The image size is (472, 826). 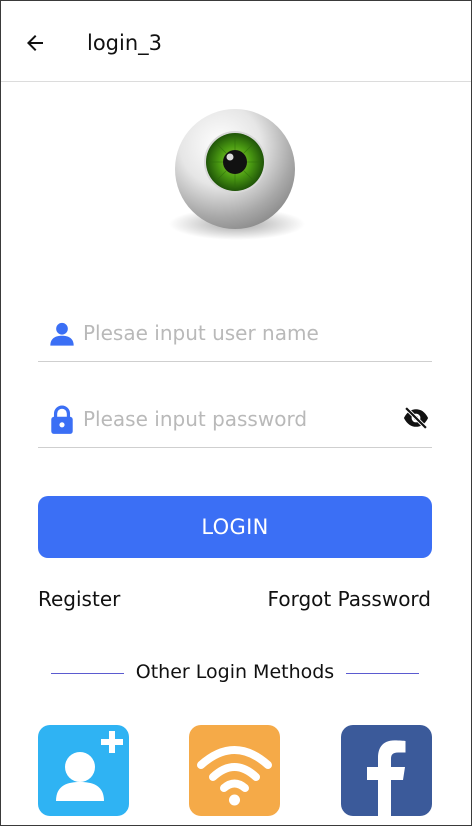 I want to click on user-icon, so click(x=62, y=334).